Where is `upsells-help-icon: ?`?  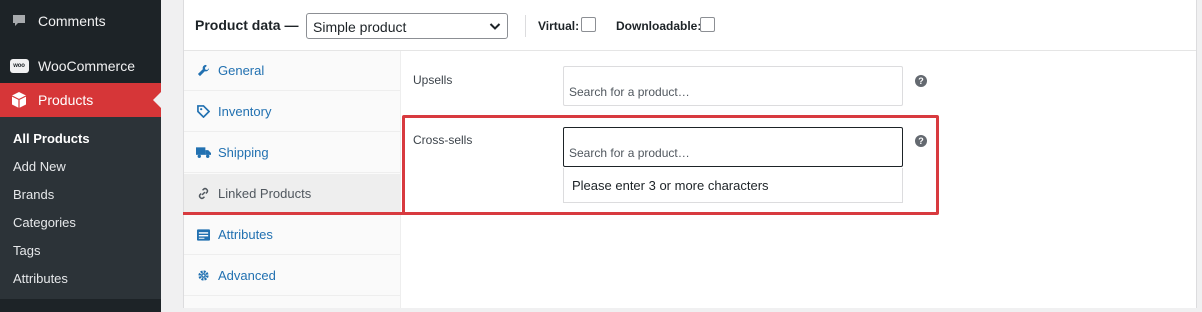 upsells-help-icon: ? is located at coordinates (921, 81).